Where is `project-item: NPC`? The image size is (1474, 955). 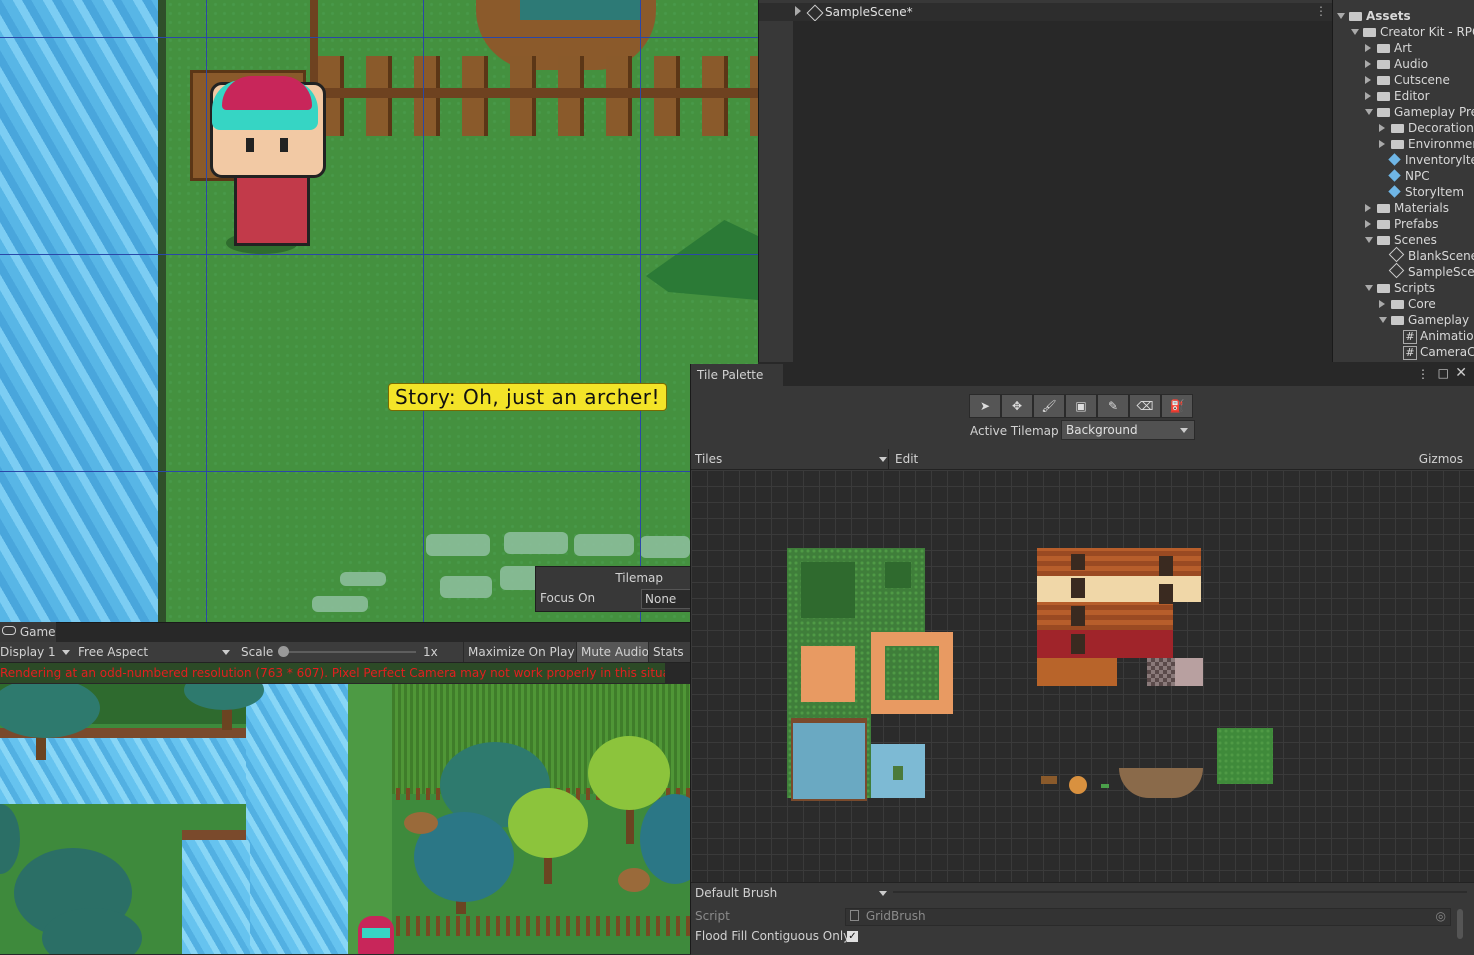
project-item: NPC is located at coordinates (1405, 176).